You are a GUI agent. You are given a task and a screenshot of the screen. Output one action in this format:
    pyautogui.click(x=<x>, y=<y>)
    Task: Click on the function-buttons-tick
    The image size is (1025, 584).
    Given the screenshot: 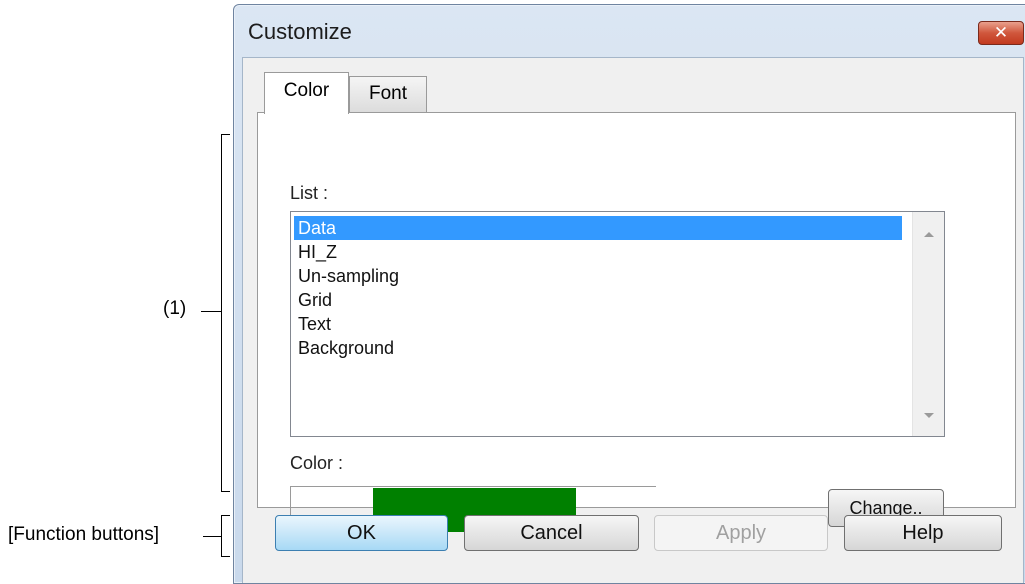 What is the action you would take?
    pyautogui.click(x=212, y=536)
    